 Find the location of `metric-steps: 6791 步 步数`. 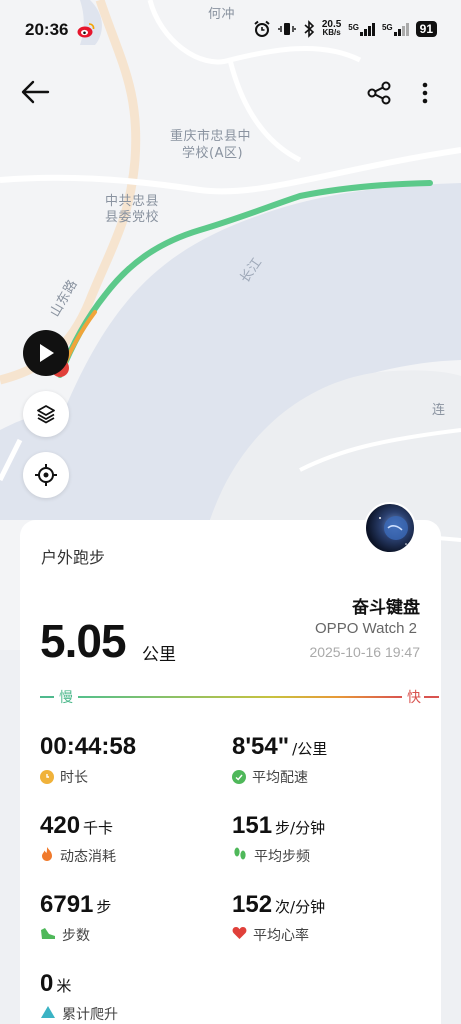

metric-steps: 6791 步 步数 is located at coordinates (75, 918).